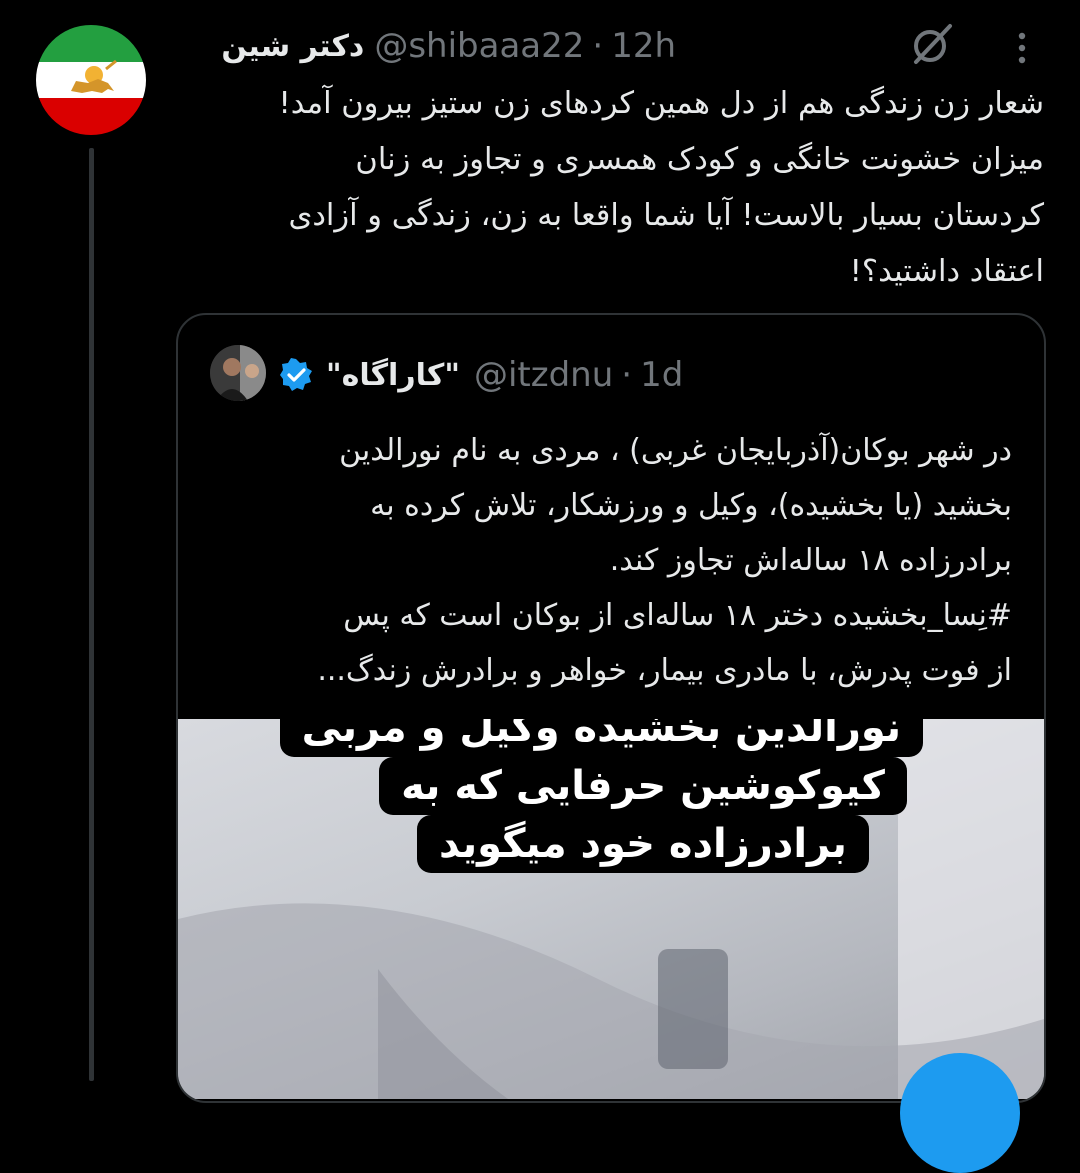  I want to click on tweet-header: دکتر شین @shibaaa22 · 12h, so click(448, 46).